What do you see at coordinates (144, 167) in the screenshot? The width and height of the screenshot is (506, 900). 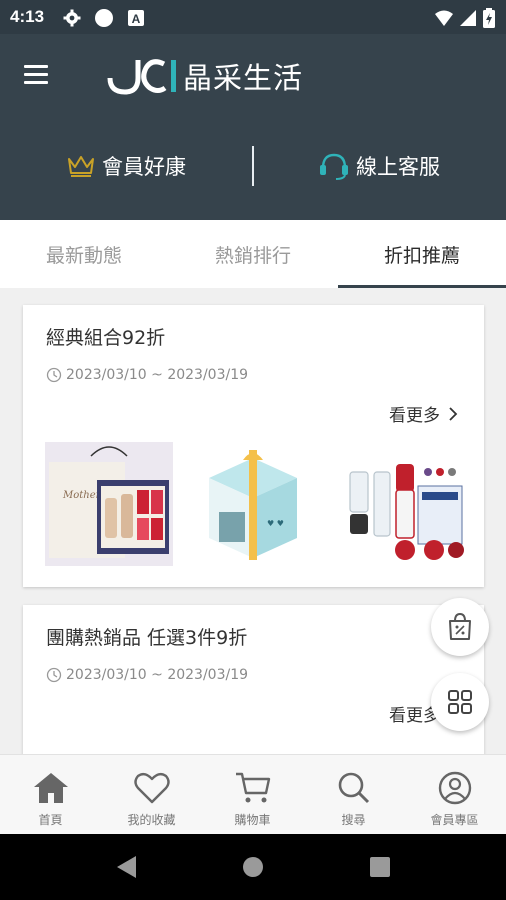 I see `member-deals-label: 會員好康` at bounding box center [144, 167].